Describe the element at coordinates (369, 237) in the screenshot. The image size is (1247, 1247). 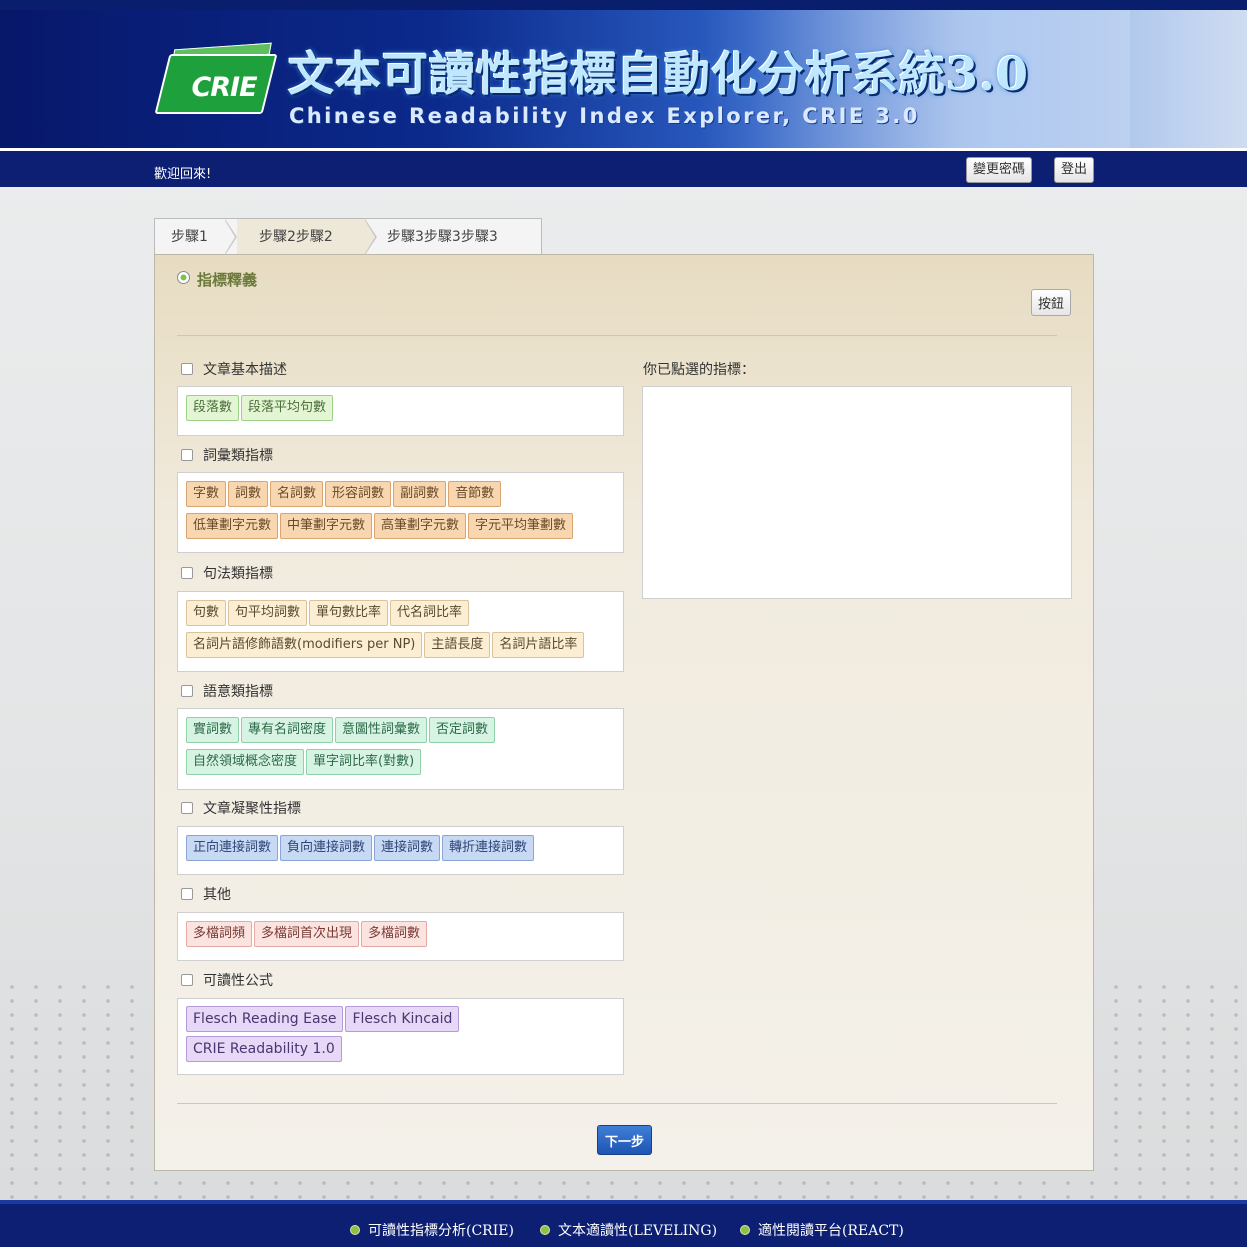
I see `step-arrow-2-inner` at that location.